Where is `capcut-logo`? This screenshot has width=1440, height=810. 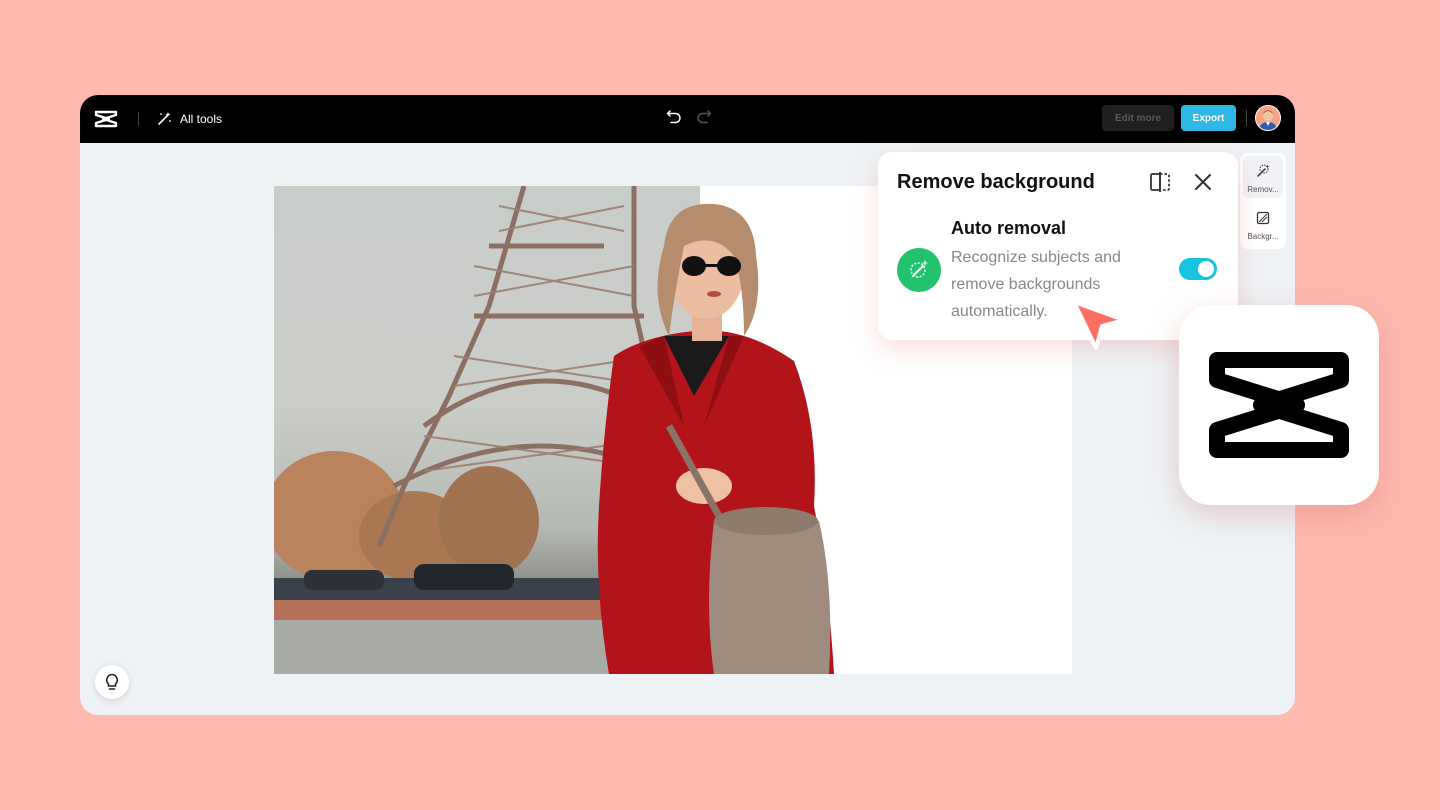 capcut-logo is located at coordinates (106, 119).